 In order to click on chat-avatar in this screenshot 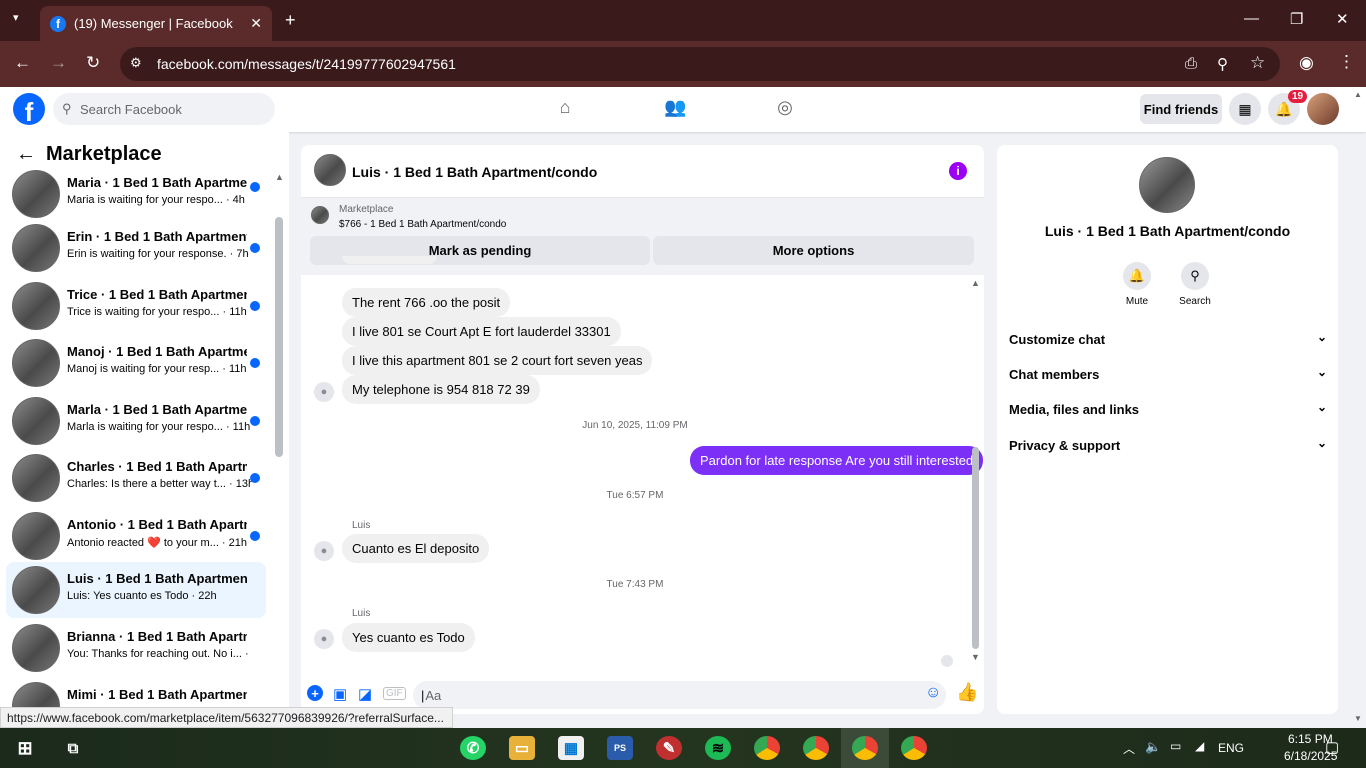, I will do `click(330, 170)`.